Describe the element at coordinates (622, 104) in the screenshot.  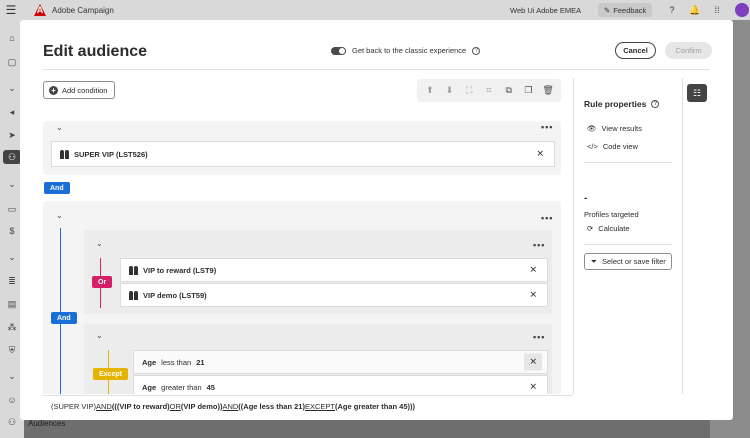
I see `rule-properties-title: Rule properties ?` at that location.